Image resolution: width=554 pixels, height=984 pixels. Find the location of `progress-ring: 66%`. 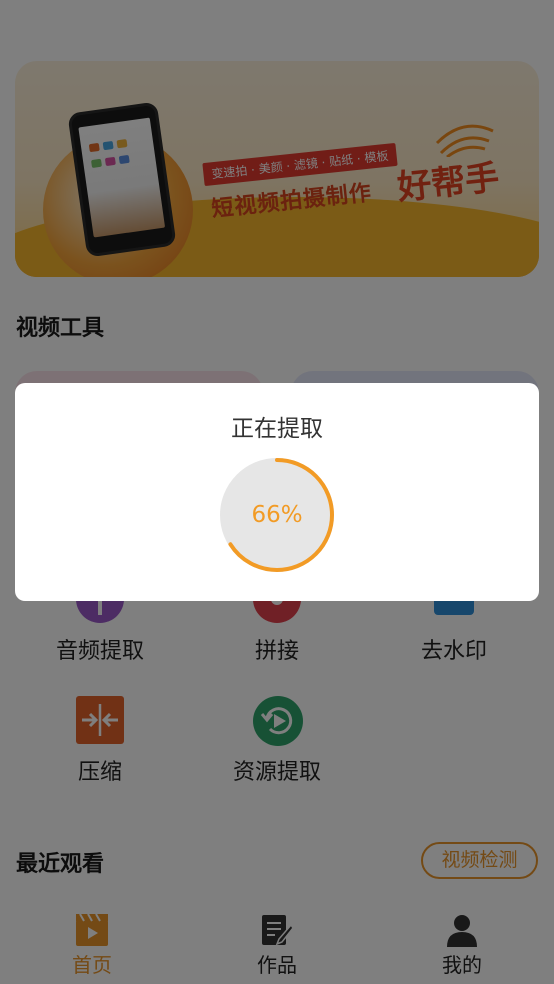

progress-ring: 66% is located at coordinates (277, 515).